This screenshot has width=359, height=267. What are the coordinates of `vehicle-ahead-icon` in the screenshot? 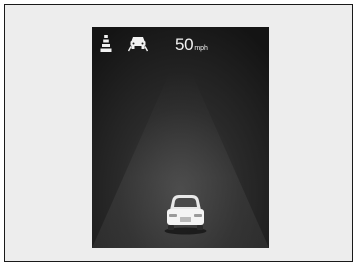 It's located at (185, 215).